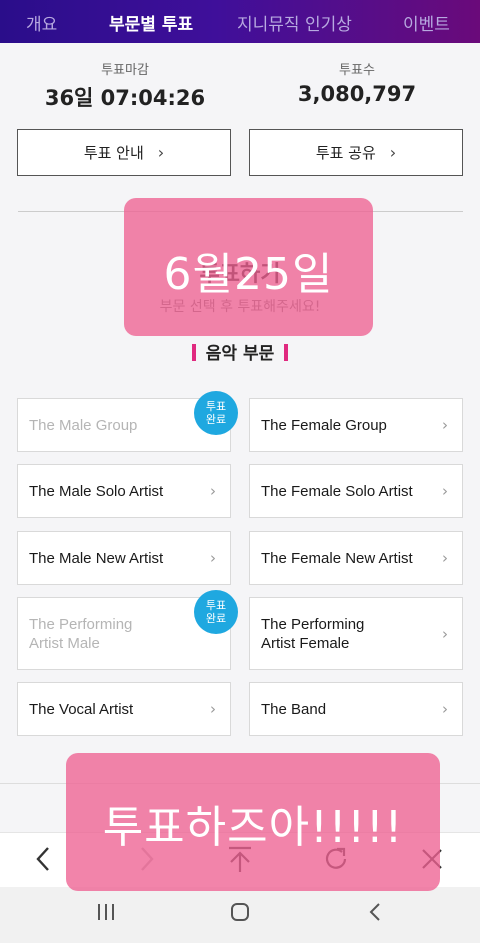 The height and width of the screenshot is (943, 480). I want to click on category-card-female-new: The Female New Artist ›, so click(356, 558).